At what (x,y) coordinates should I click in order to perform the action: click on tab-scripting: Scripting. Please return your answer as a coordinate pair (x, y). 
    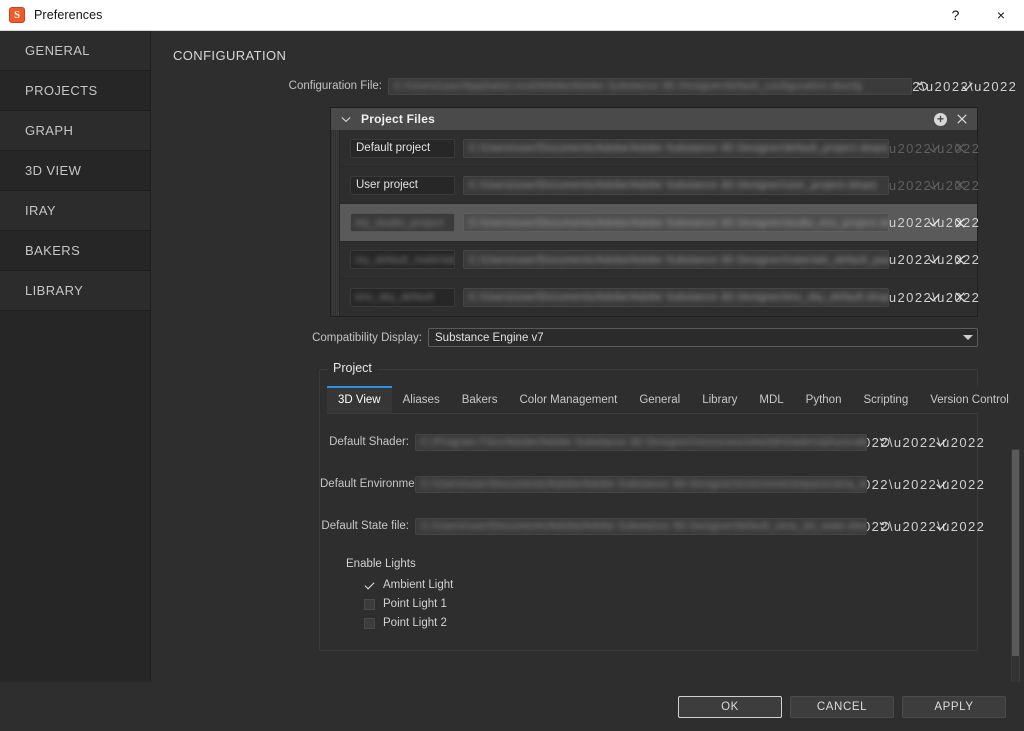
    Looking at the image, I should click on (886, 400).